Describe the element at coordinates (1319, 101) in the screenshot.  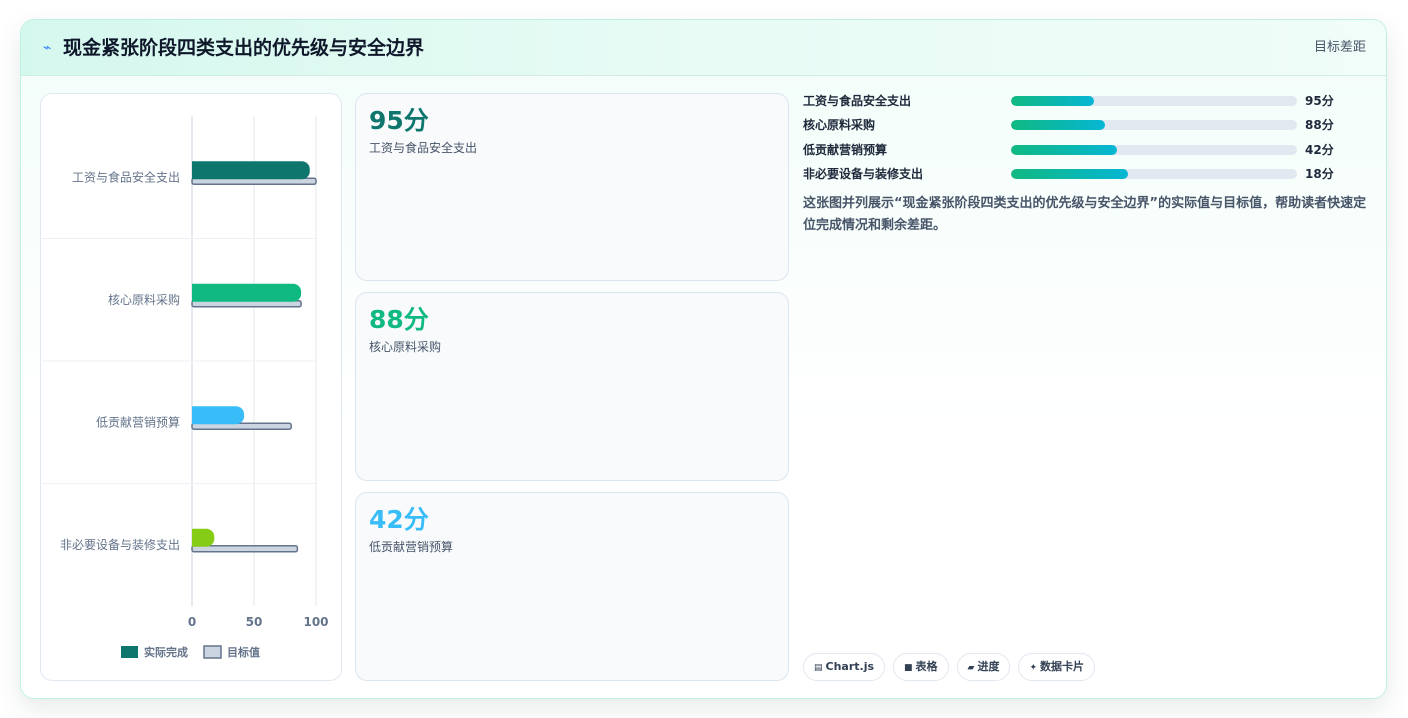
I see `progress-value: 95分` at that location.